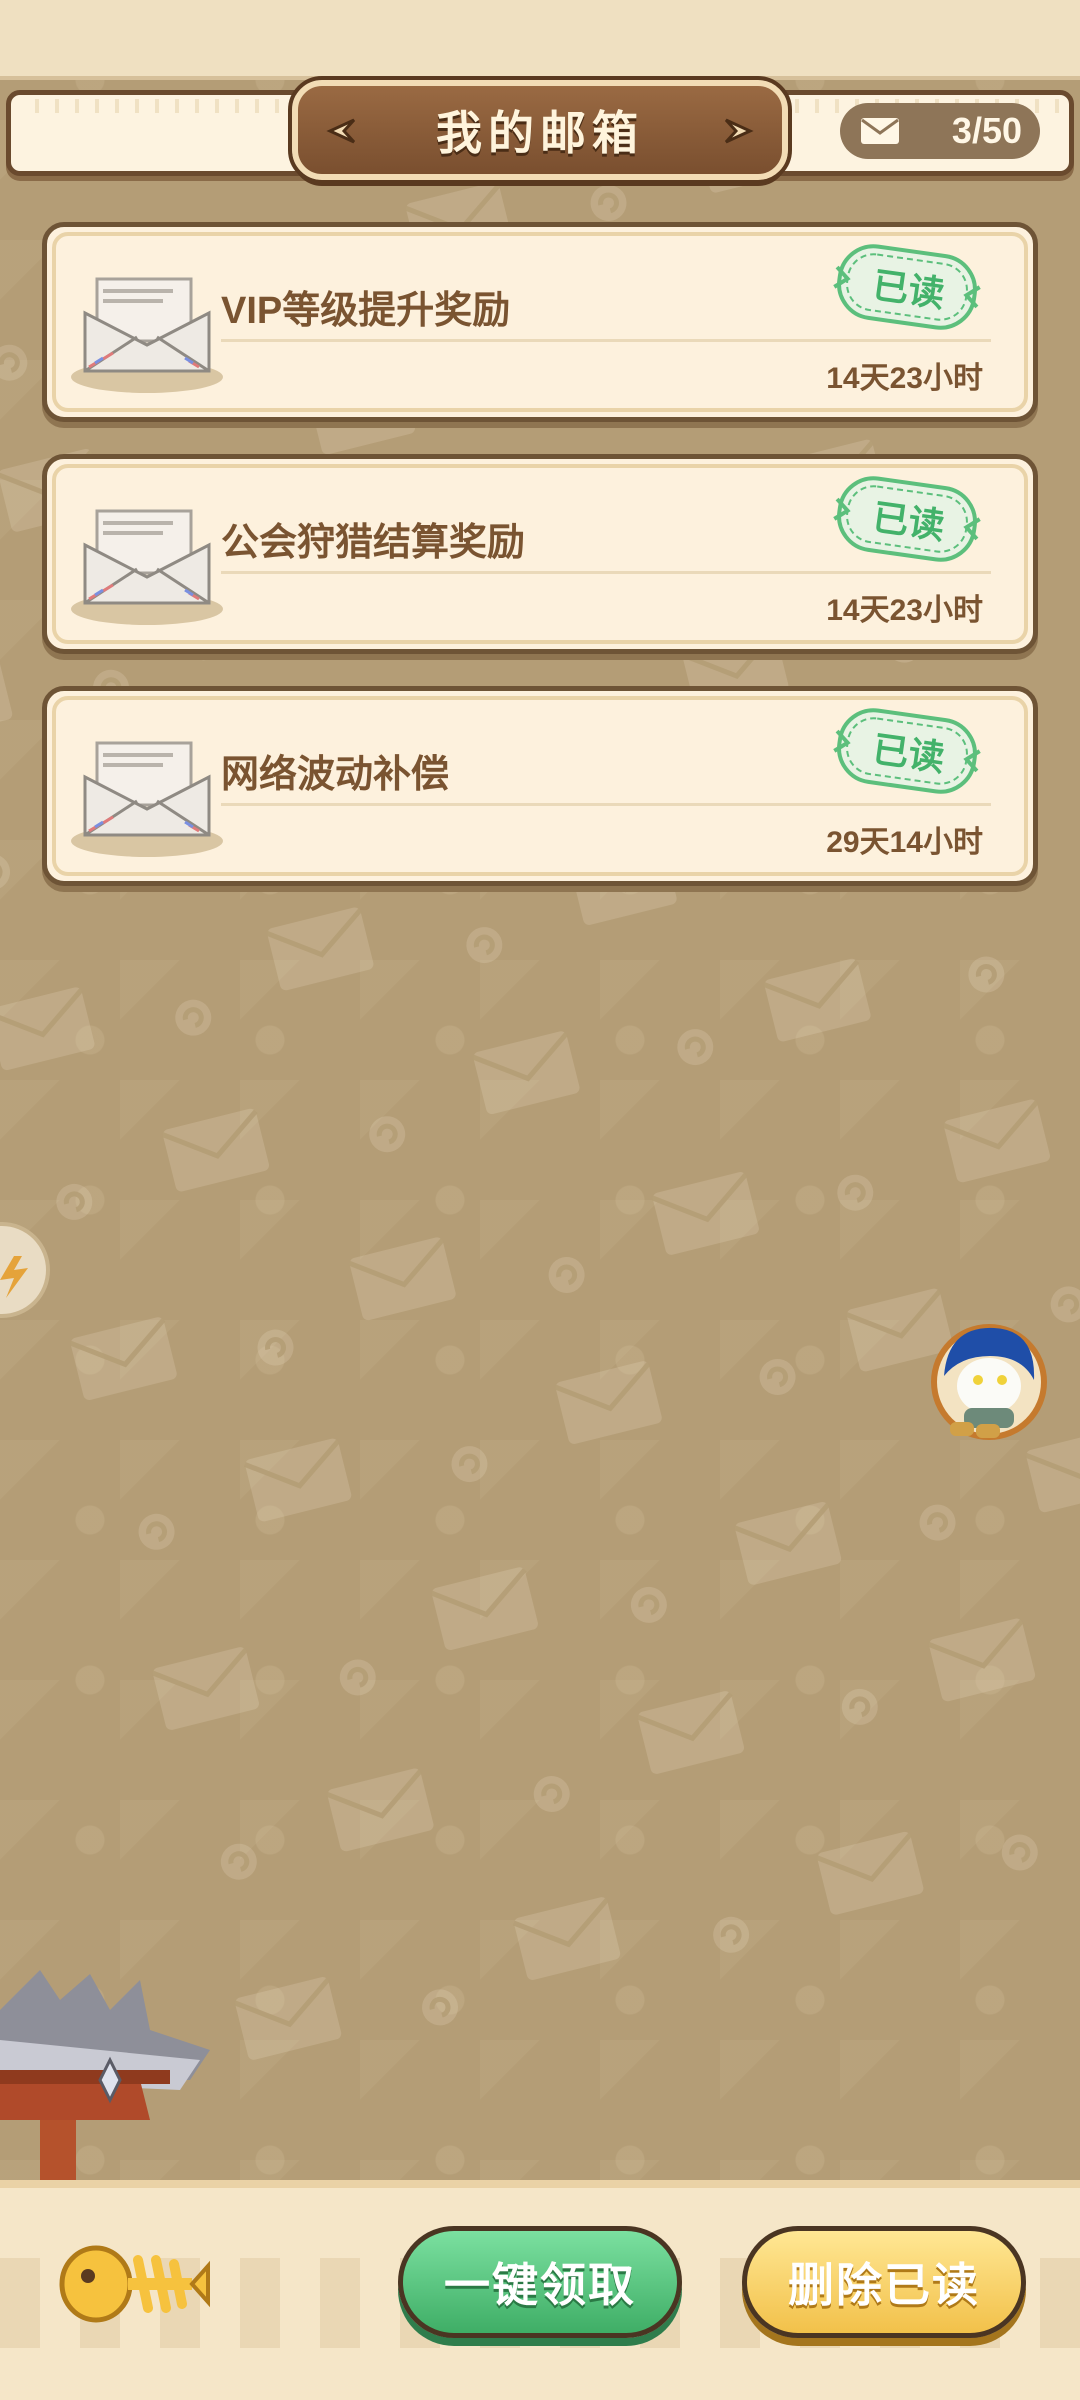 The image size is (1080, 2400). What do you see at coordinates (880, 131) in the screenshot?
I see `envelope-icon` at bounding box center [880, 131].